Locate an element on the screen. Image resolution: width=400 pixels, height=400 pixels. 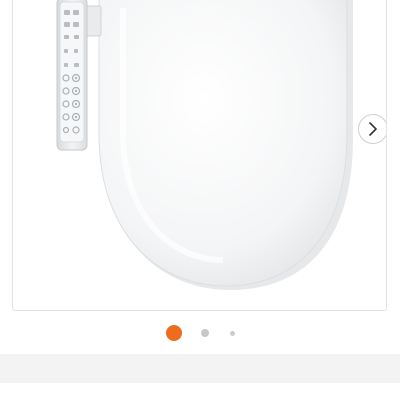
next-slide-button is located at coordinates (372, 129).